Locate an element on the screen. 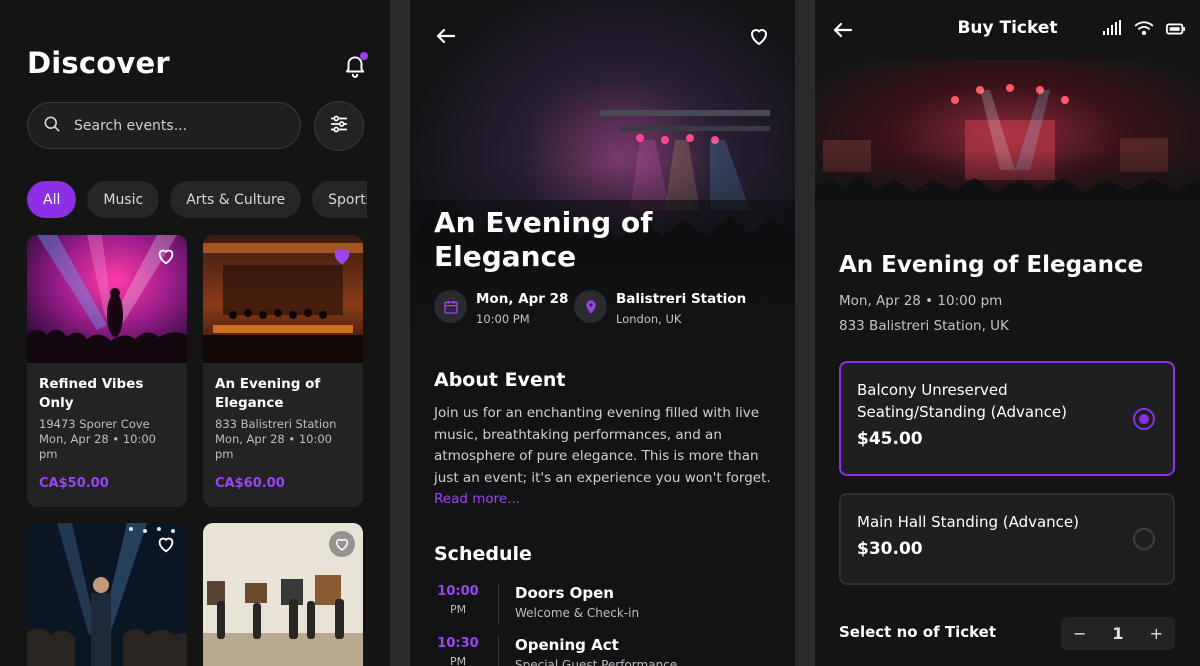  event-card-title: An Evening of Elegance is located at coordinates (268, 393).